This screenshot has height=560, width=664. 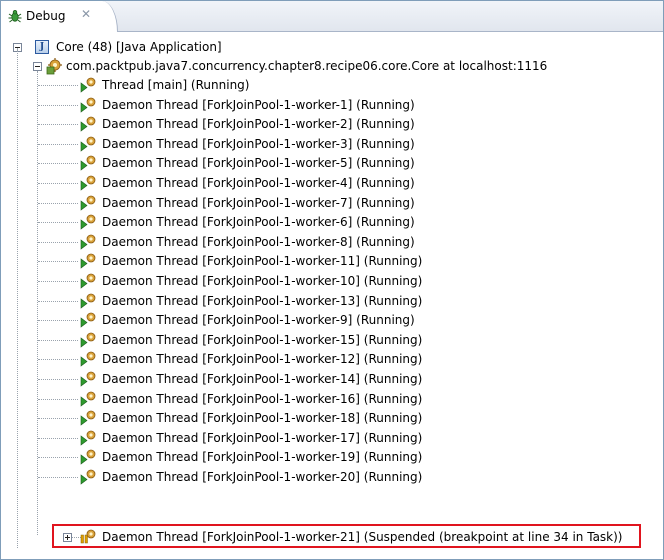 I want to click on close-icon: ✕, so click(x=86, y=14).